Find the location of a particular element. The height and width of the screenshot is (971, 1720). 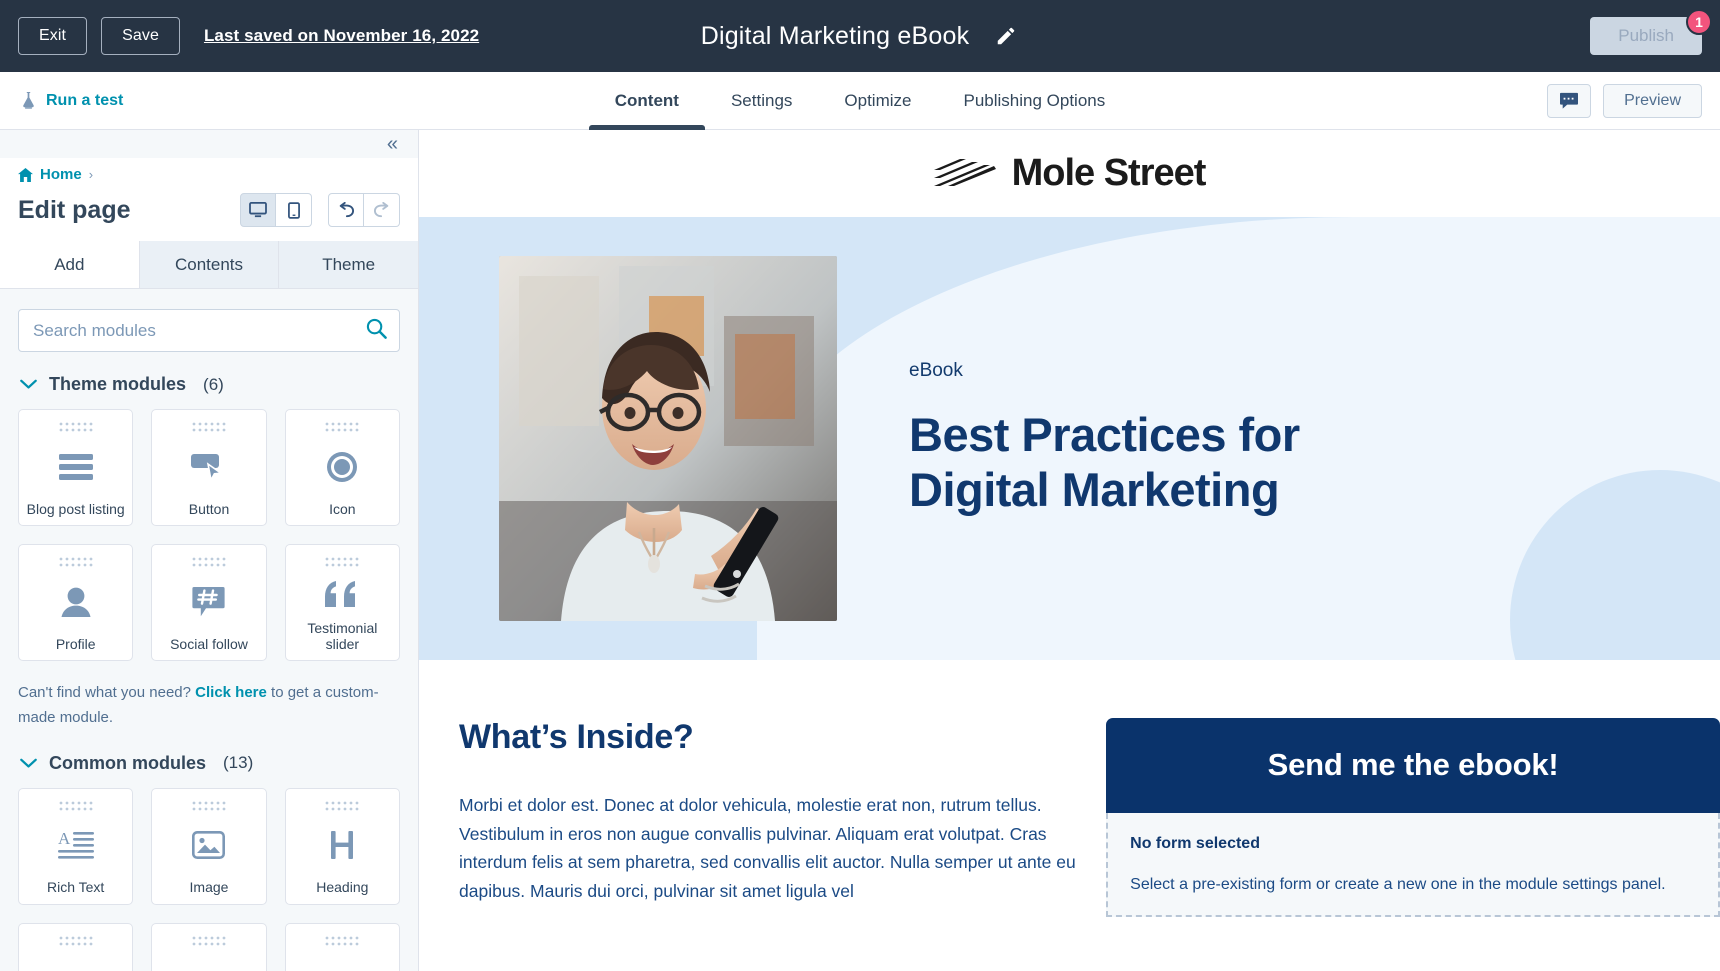

exit-button: Exit is located at coordinates (53, 36).